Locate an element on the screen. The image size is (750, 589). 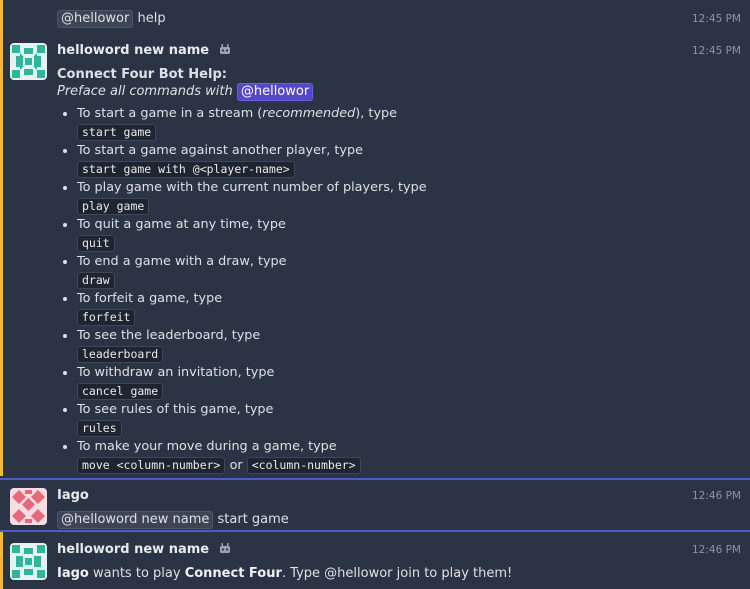
message-content: @helloword new name start game is located at coordinates (173, 520).